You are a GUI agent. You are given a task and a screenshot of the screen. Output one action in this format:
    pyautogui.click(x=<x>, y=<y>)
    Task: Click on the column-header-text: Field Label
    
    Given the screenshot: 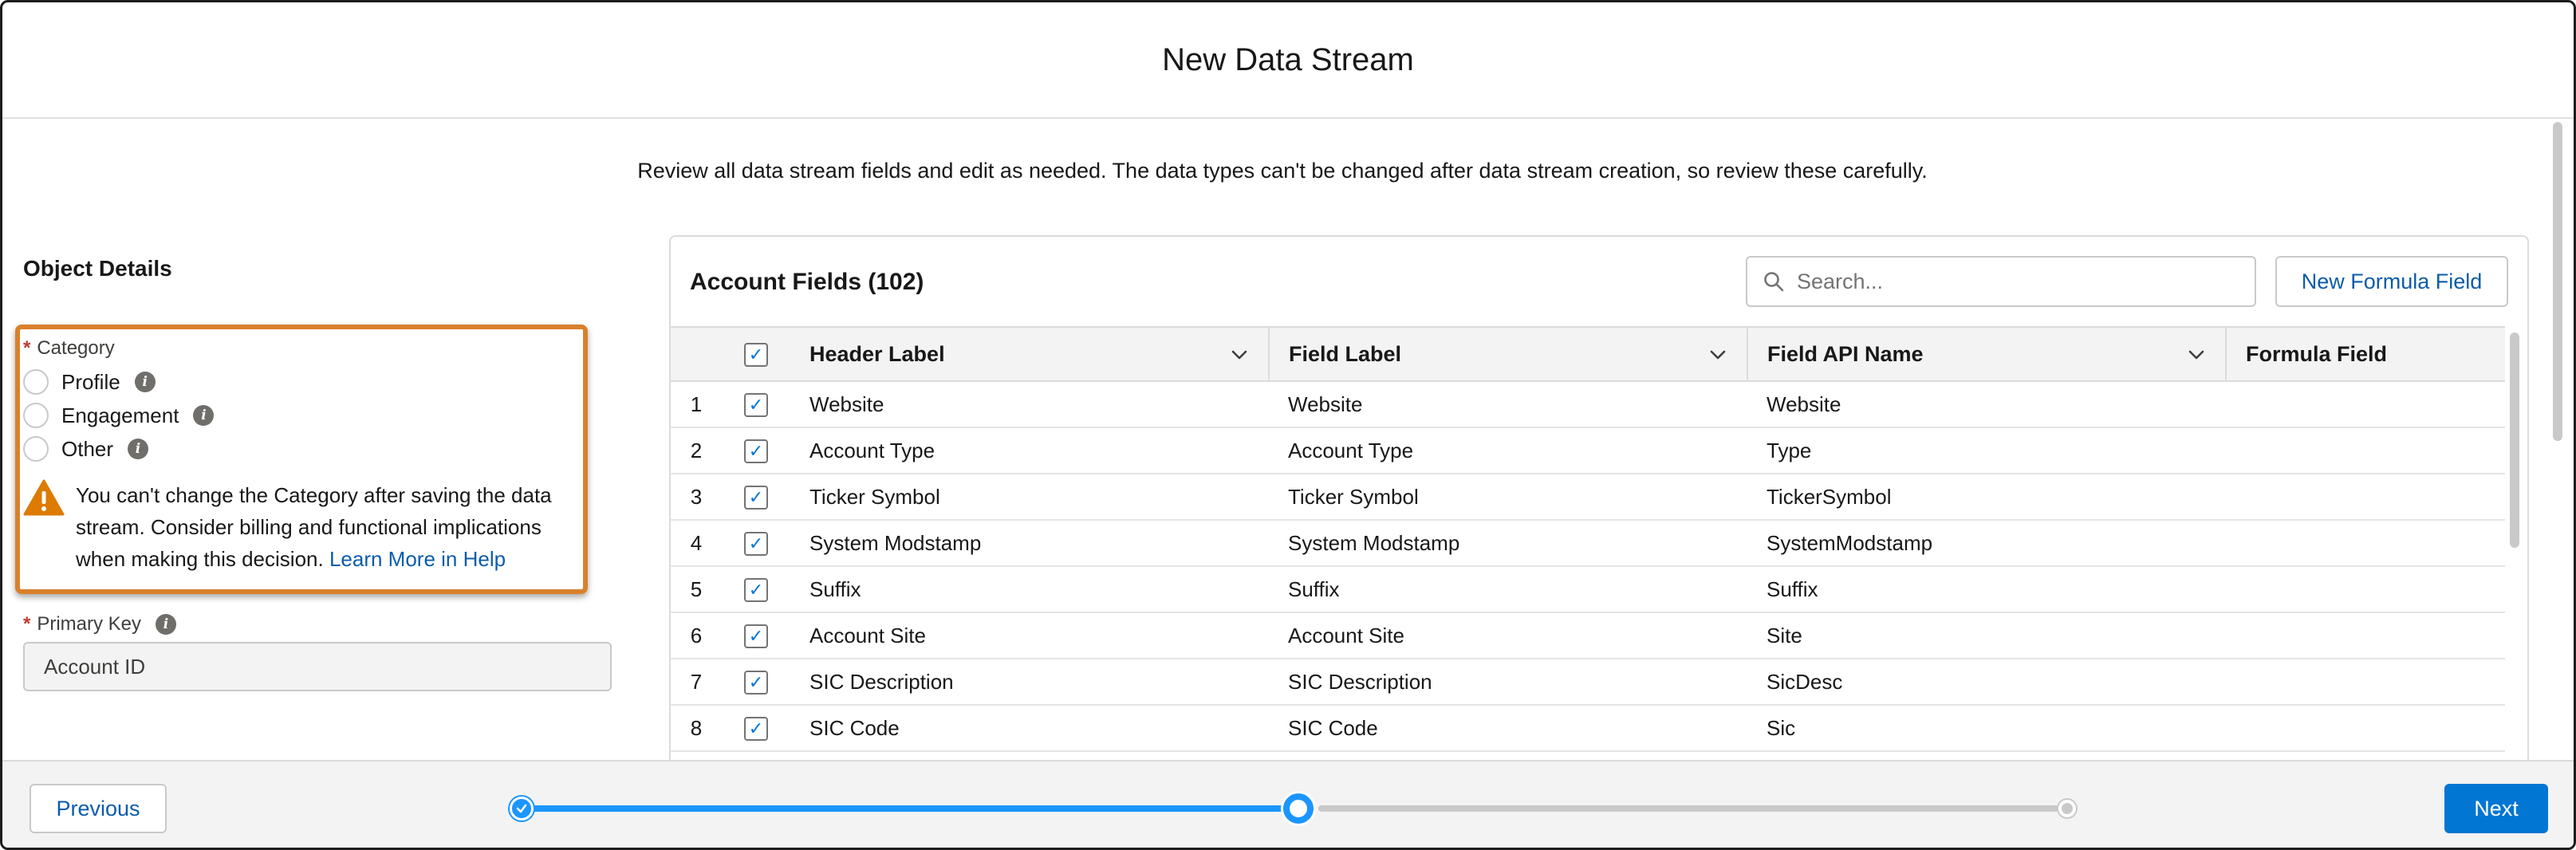 What is the action you would take?
    pyautogui.click(x=1345, y=353)
    